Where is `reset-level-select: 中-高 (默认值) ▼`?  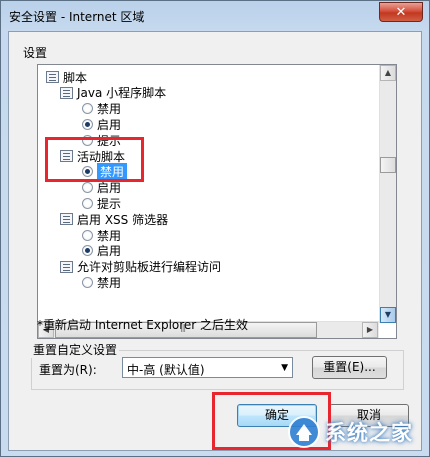
reset-level-select: 中-高 (默认值) ▼ is located at coordinates (207, 367).